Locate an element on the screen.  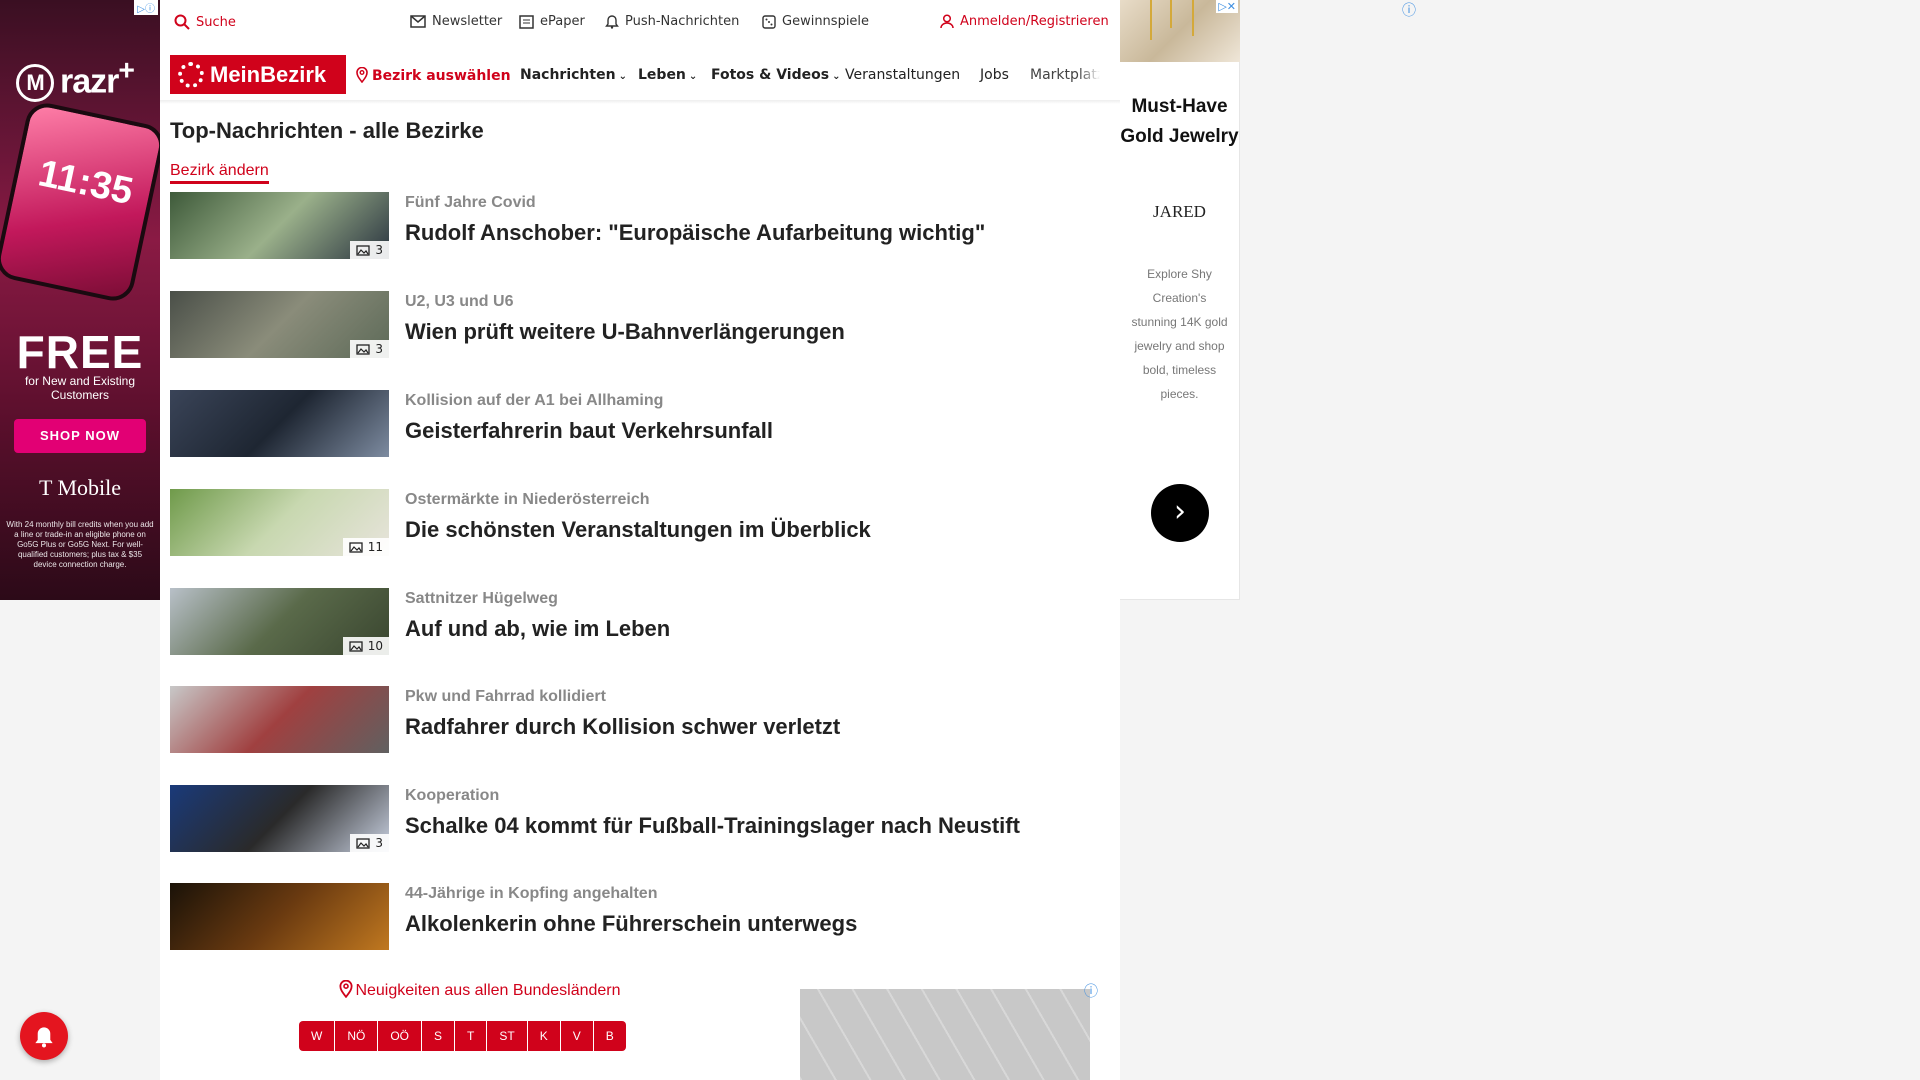
phone-image: 11:35 is located at coordinates (80, 202).